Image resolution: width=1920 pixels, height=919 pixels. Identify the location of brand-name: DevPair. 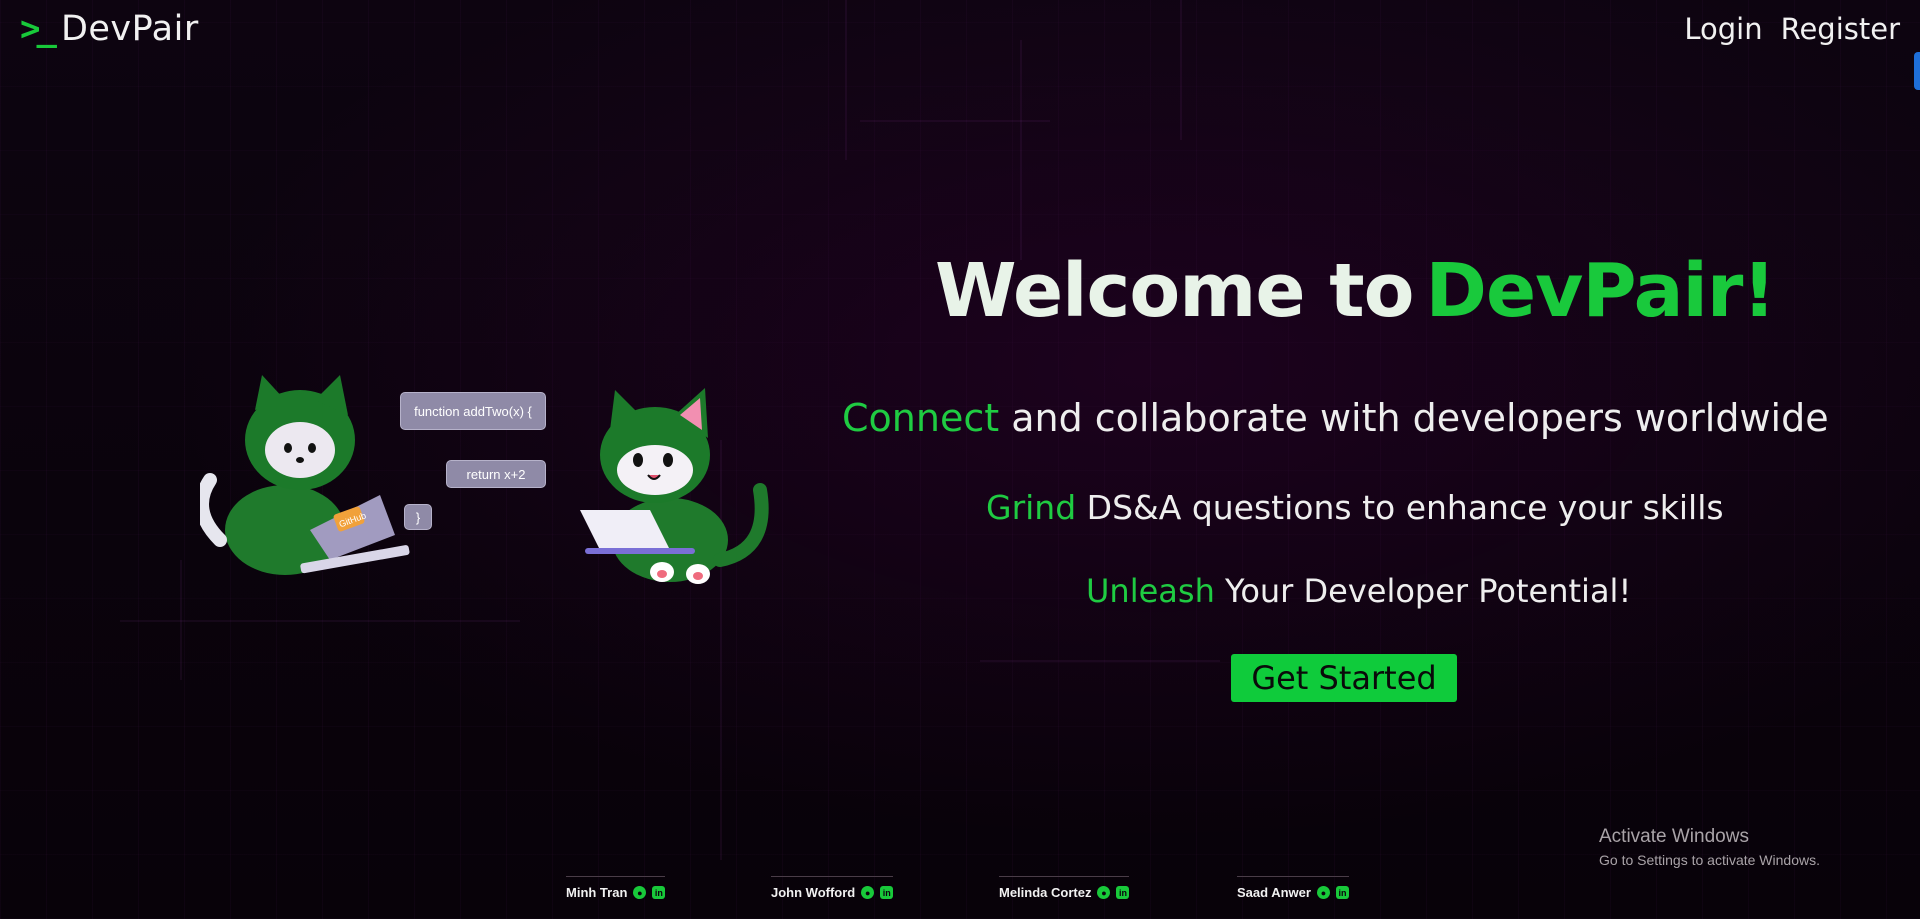
(129, 29).